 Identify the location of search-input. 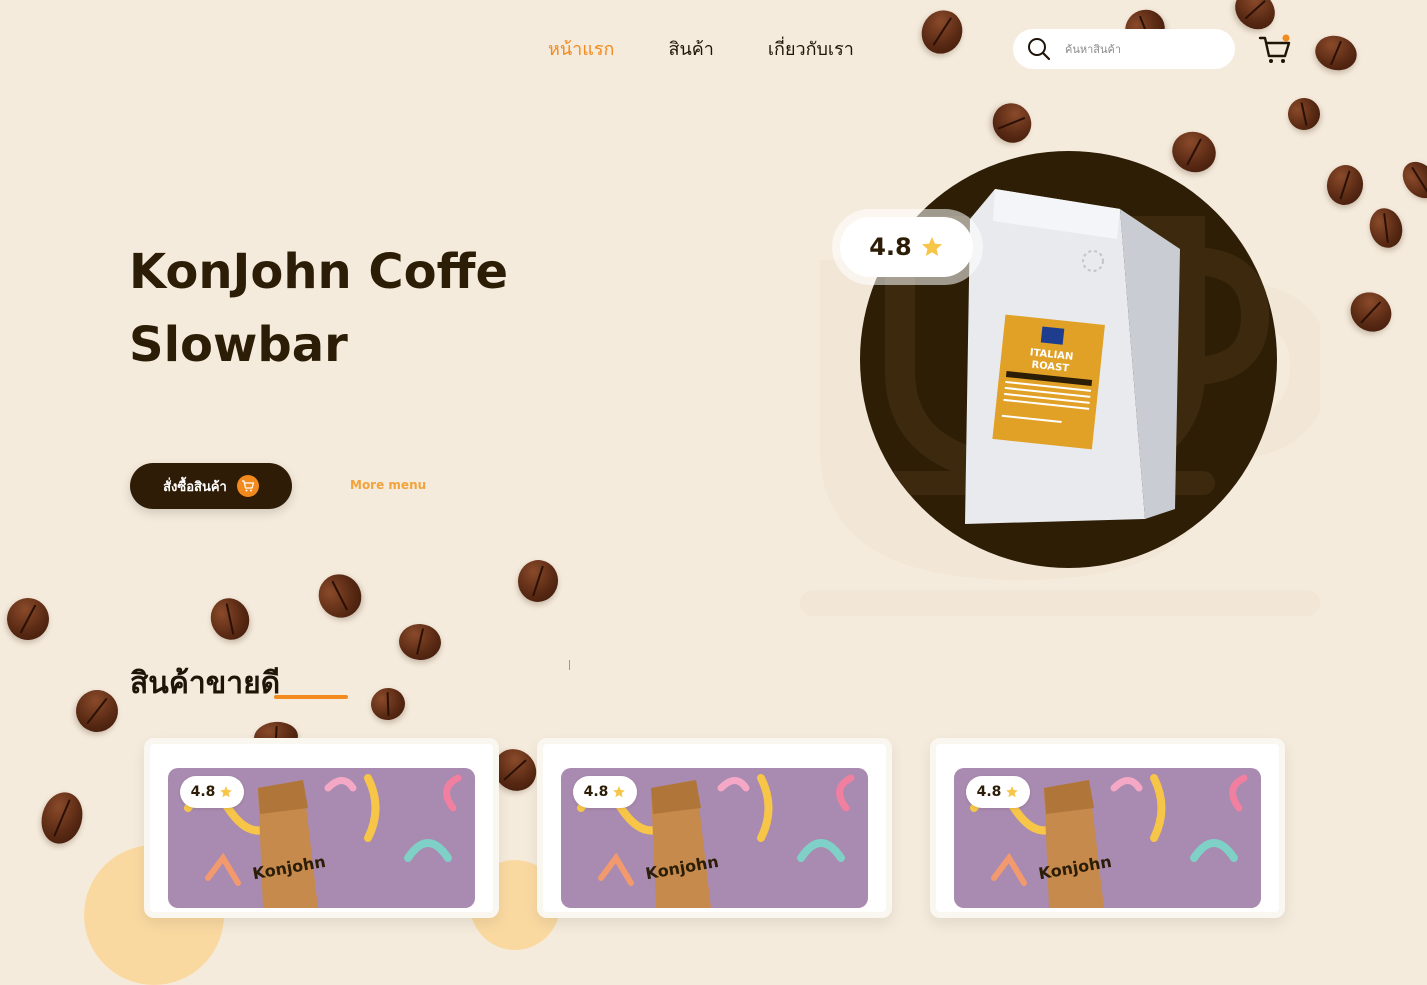
(1140, 49).